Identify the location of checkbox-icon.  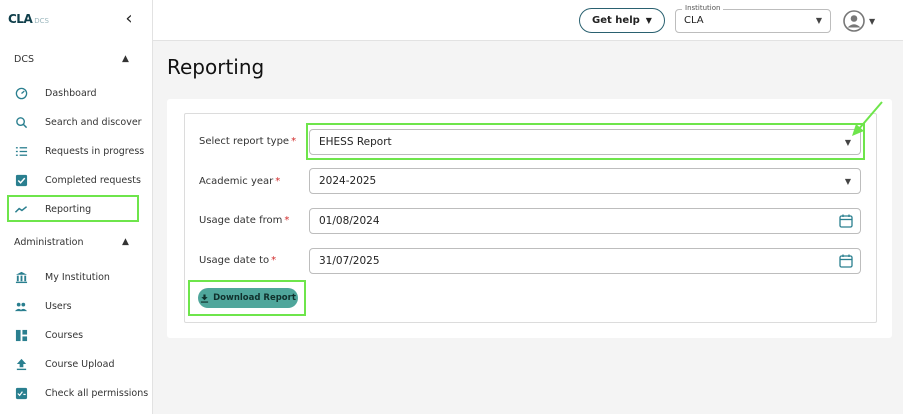
(21, 180).